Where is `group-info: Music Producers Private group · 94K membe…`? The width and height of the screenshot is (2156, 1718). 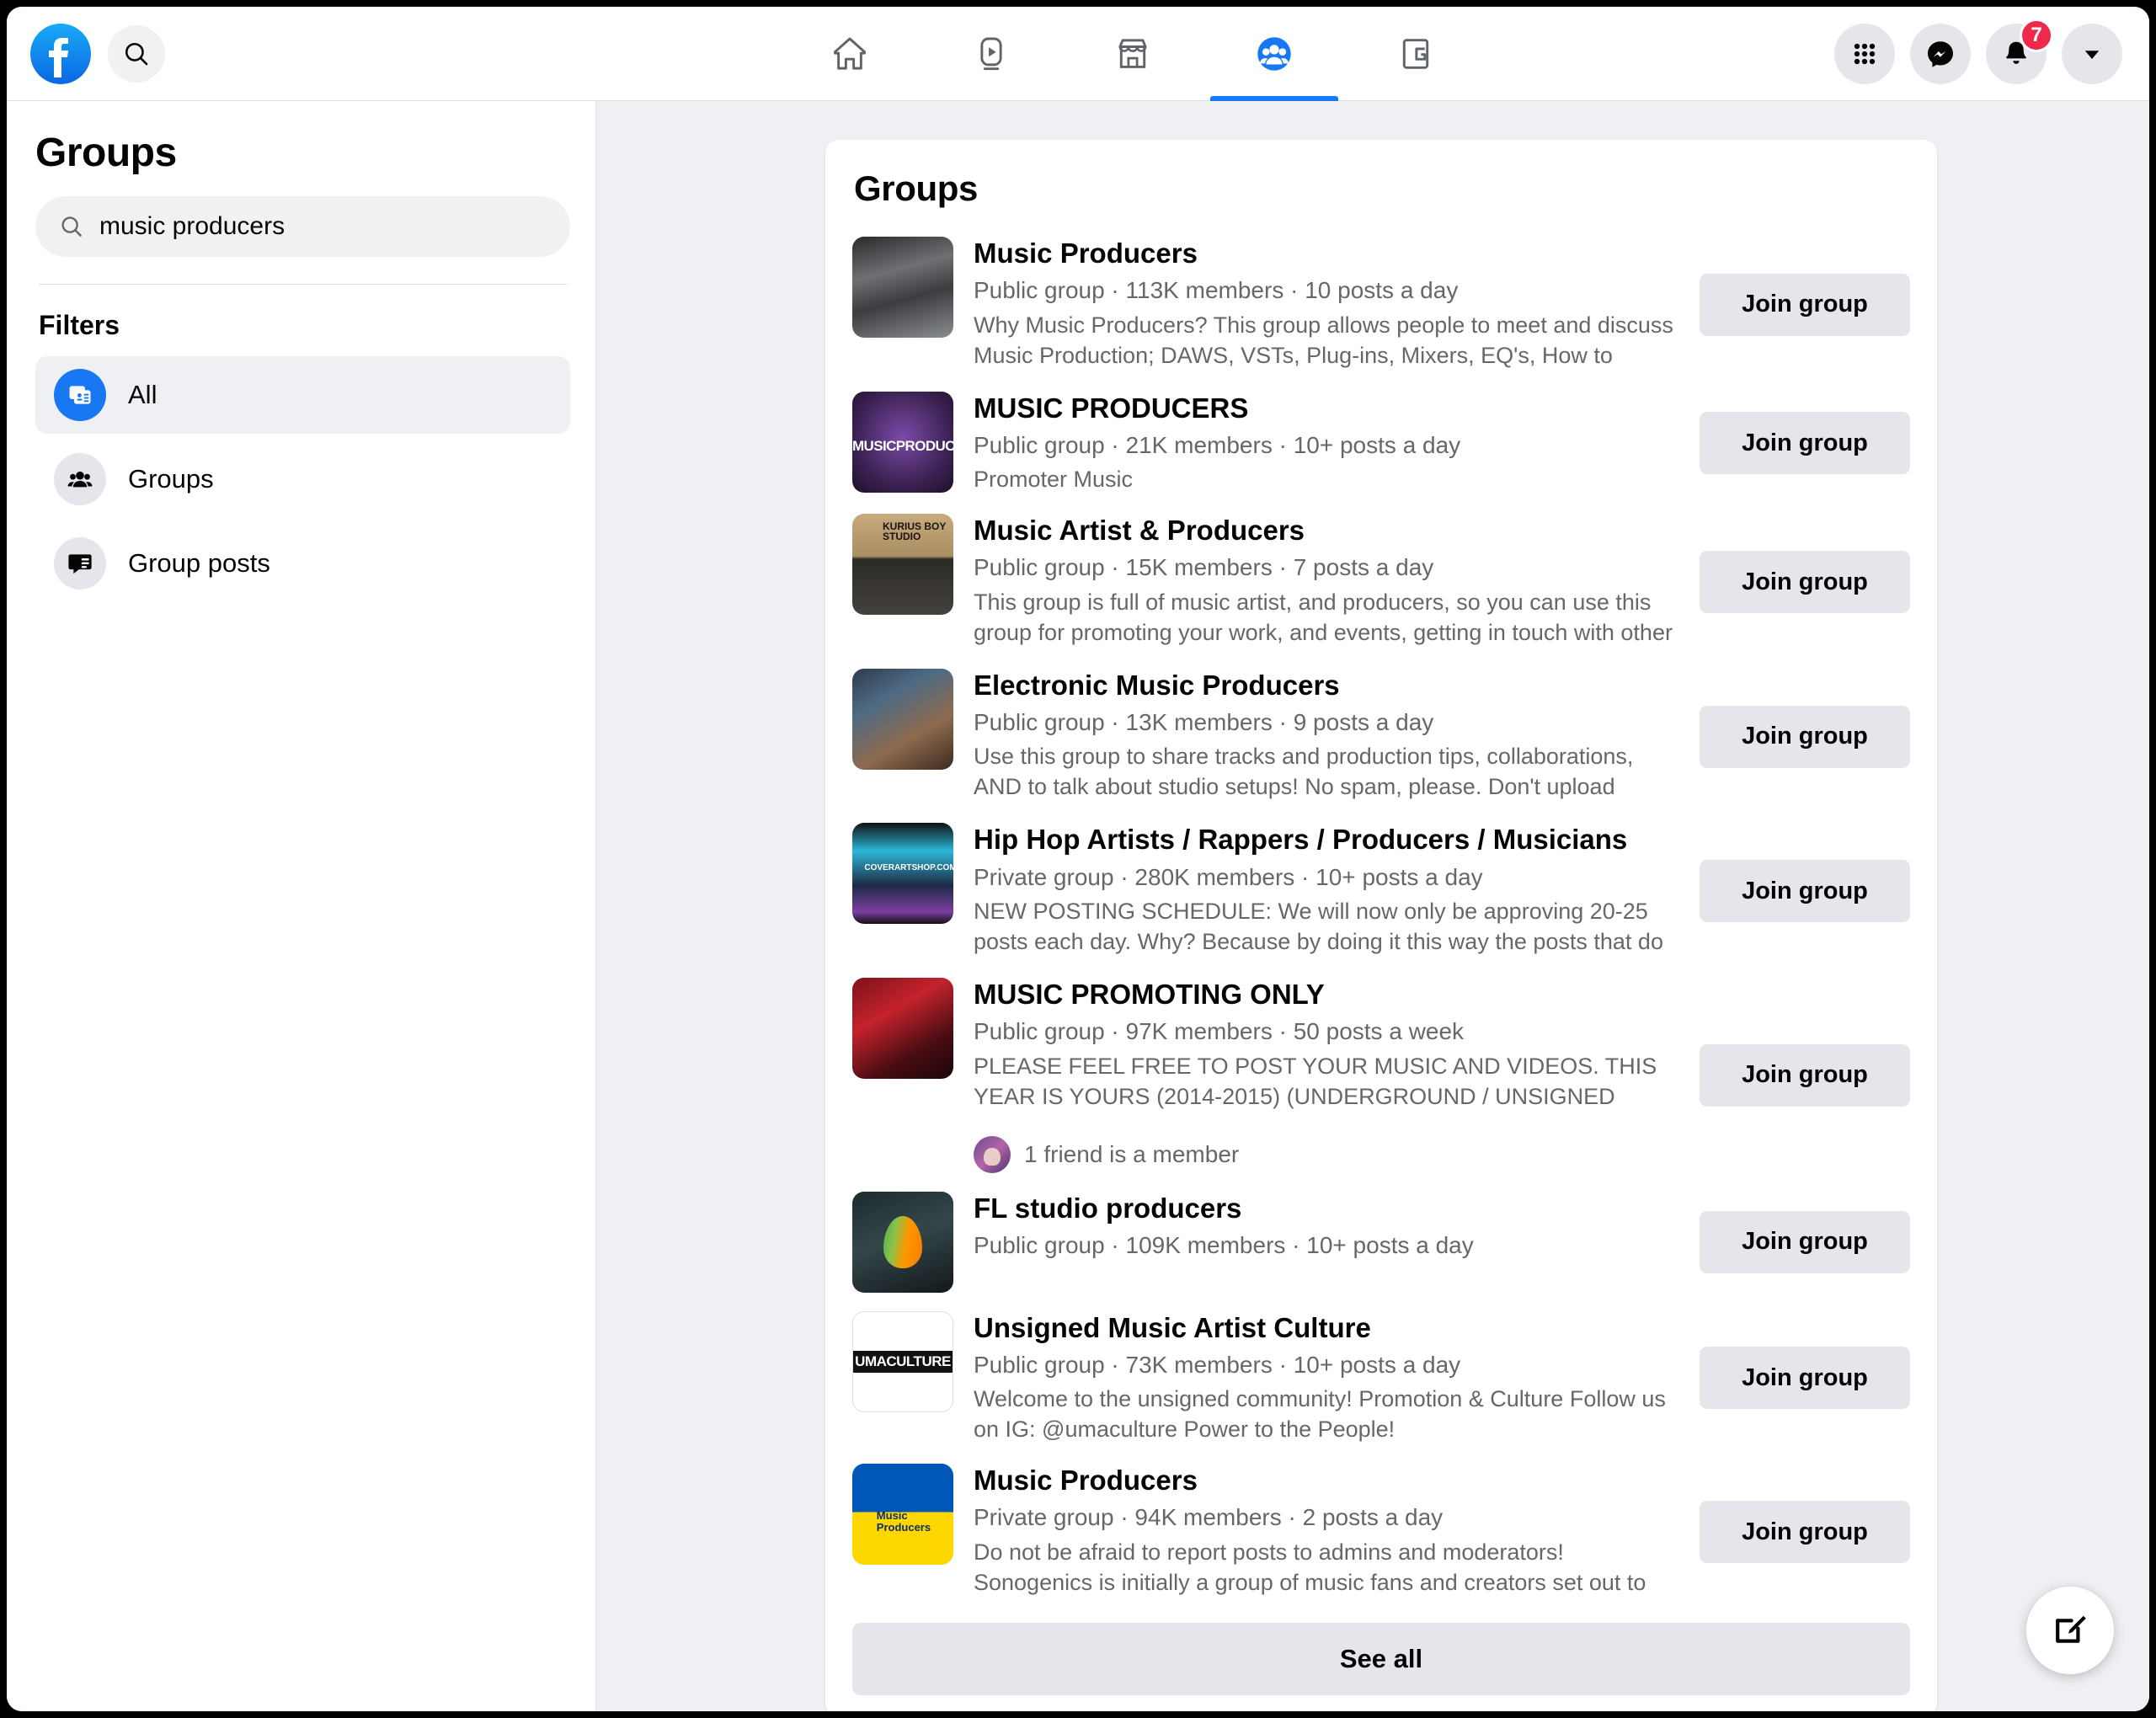 group-info: Music Producers Private group · 94K membe… is located at coordinates (1337, 1532).